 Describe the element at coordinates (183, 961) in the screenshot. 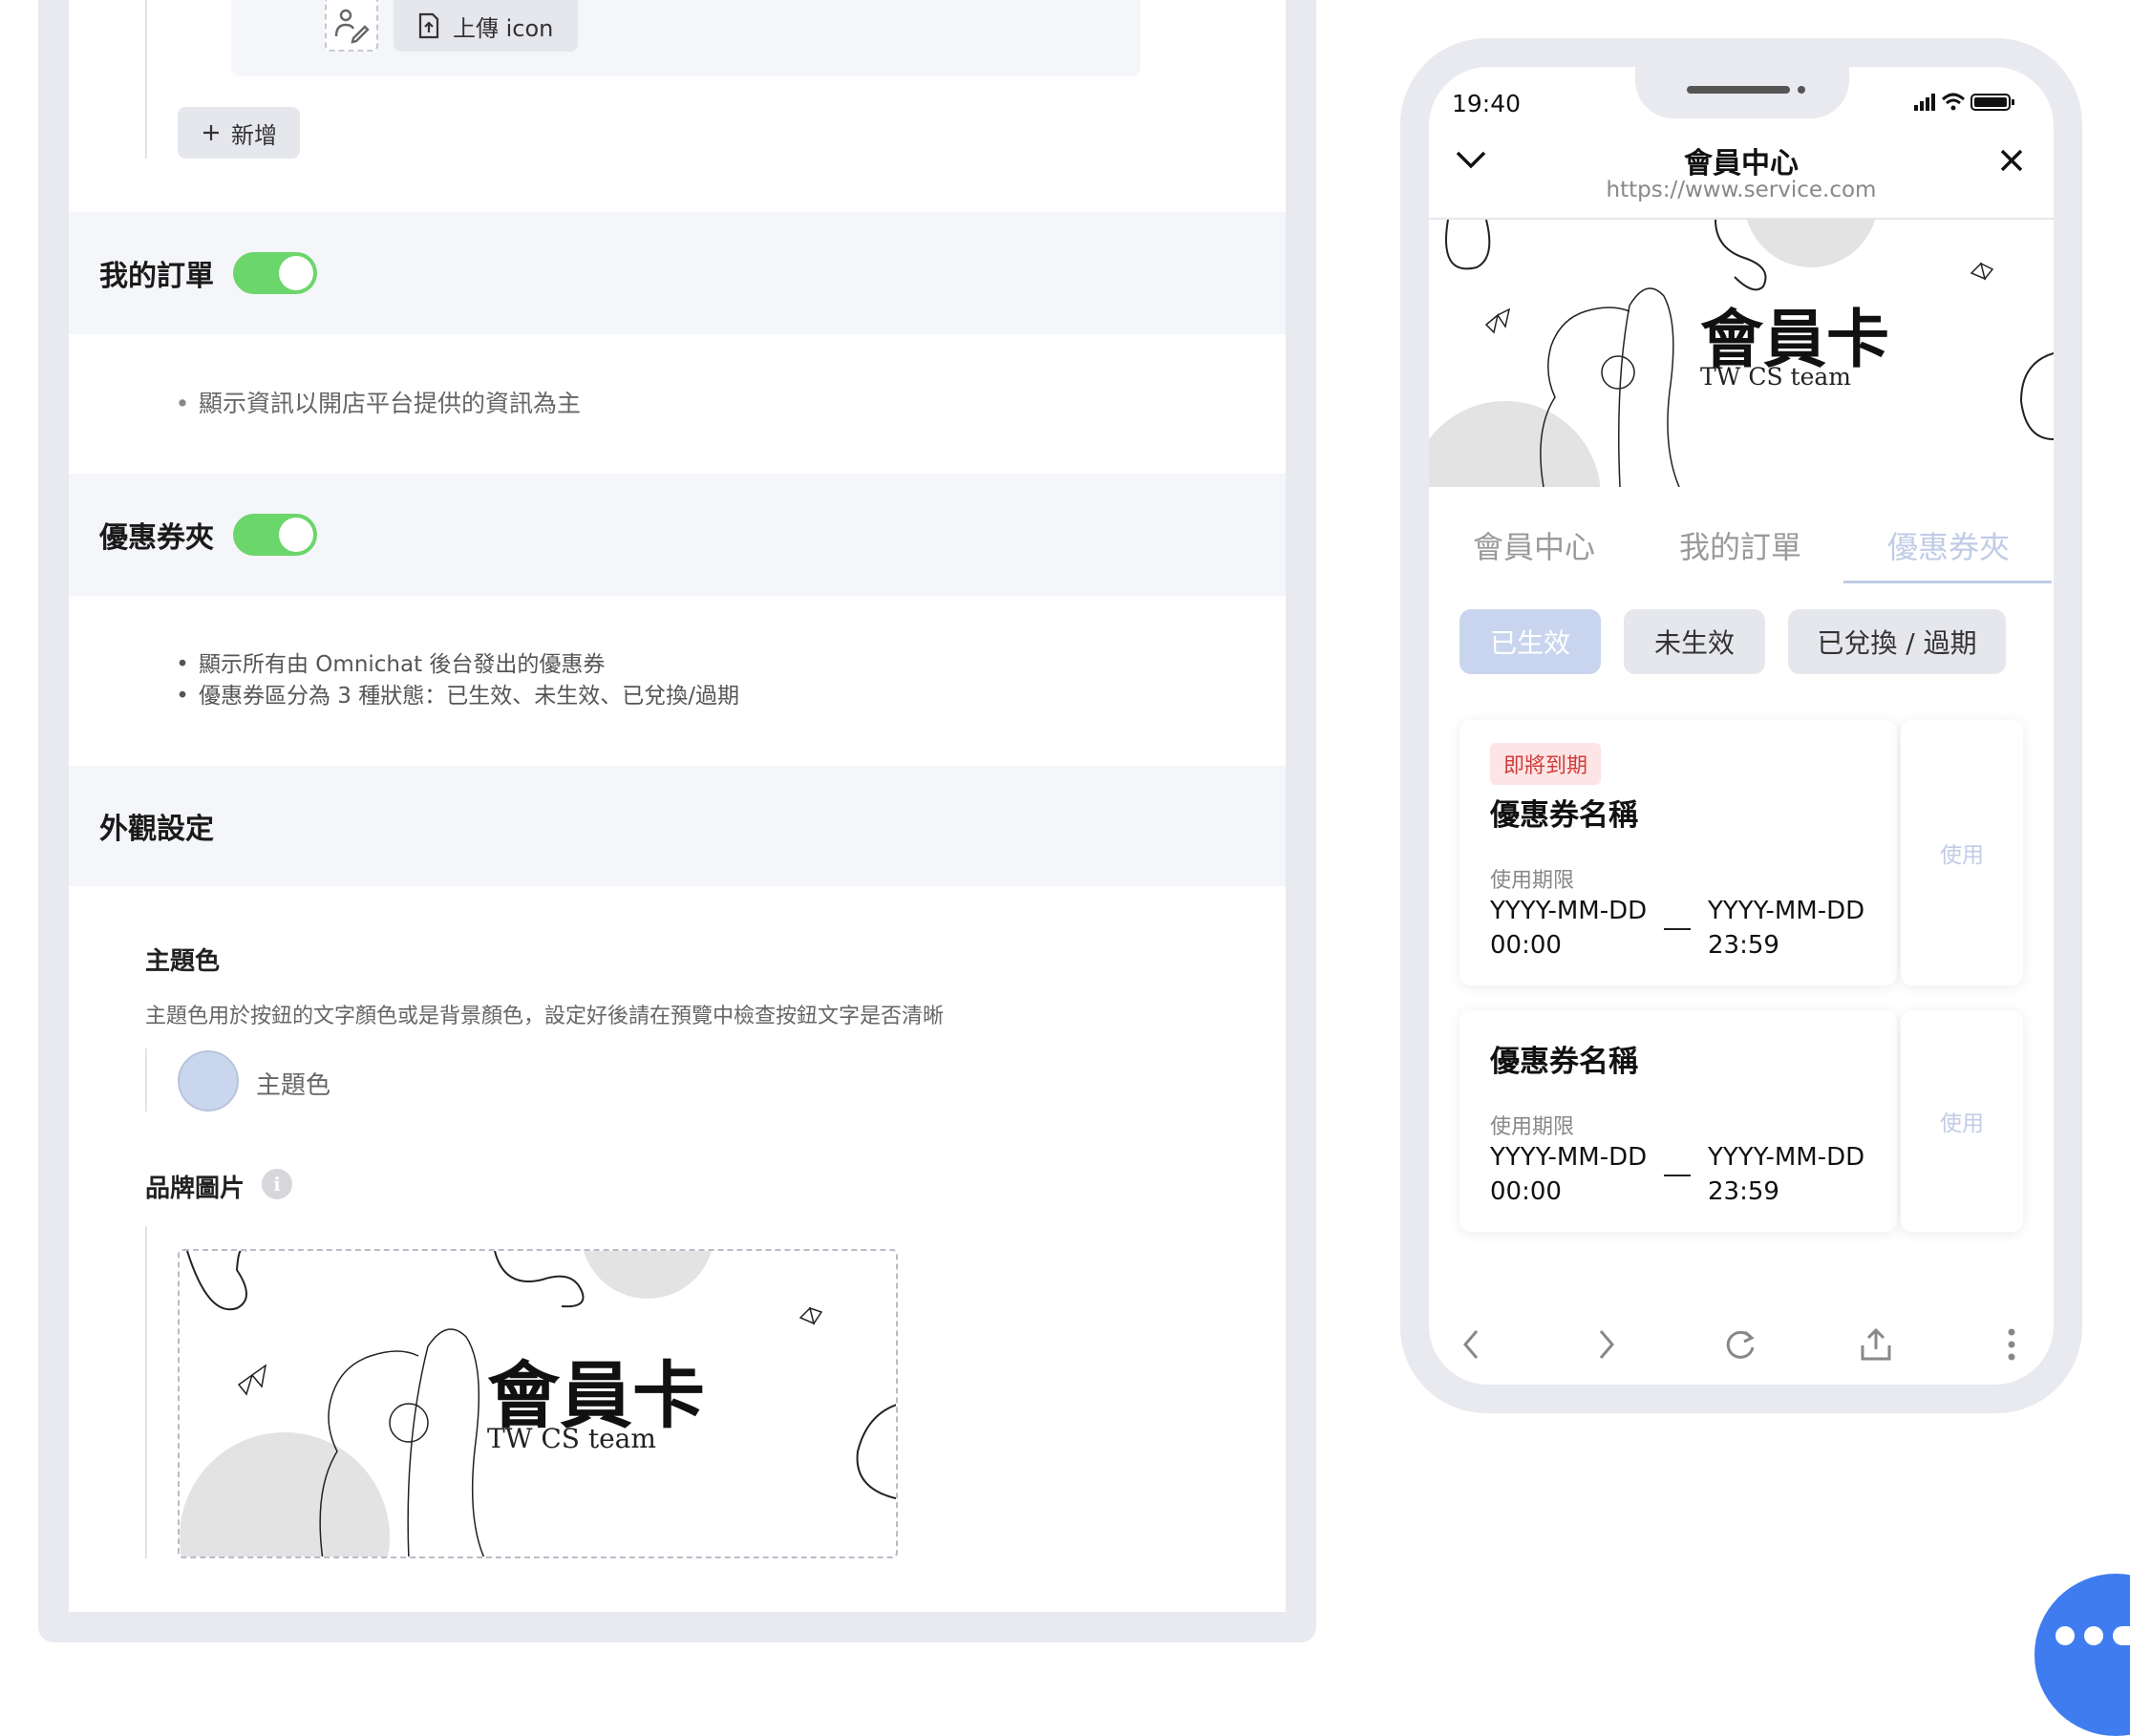

I see `theme-color-label: 主題色` at that location.